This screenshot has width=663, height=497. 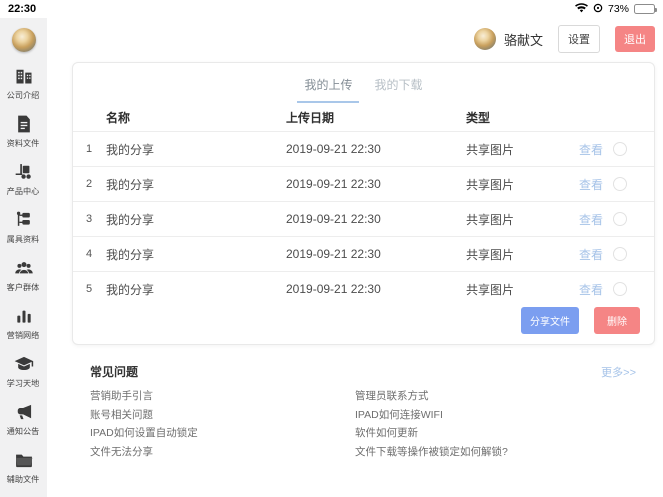 What do you see at coordinates (23, 479) in the screenshot?
I see `sidebar-item-label: 辅助文件` at bounding box center [23, 479].